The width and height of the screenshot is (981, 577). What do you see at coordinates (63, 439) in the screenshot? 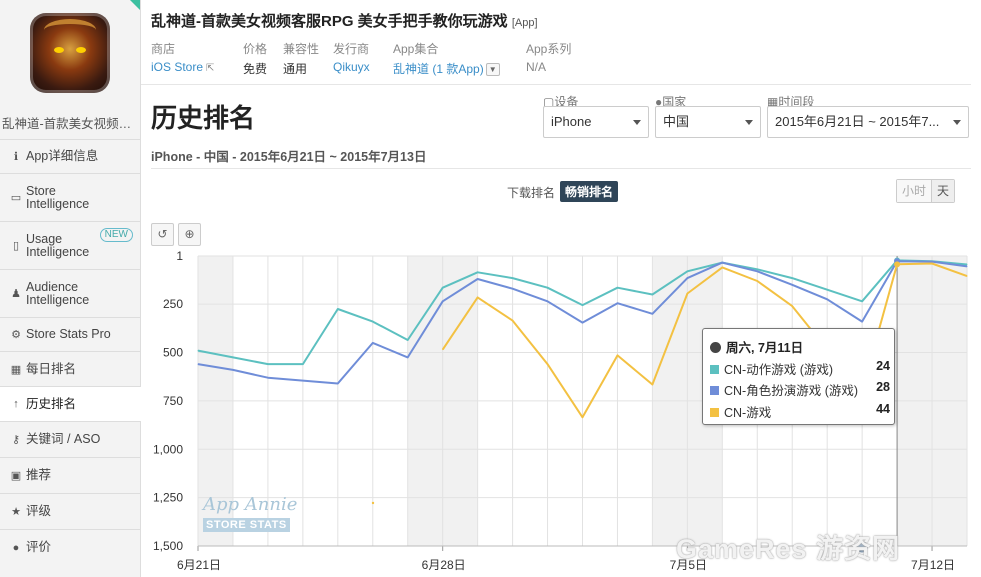
I see `sidebar-item-label: 关键词 / ASO` at bounding box center [63, 439].